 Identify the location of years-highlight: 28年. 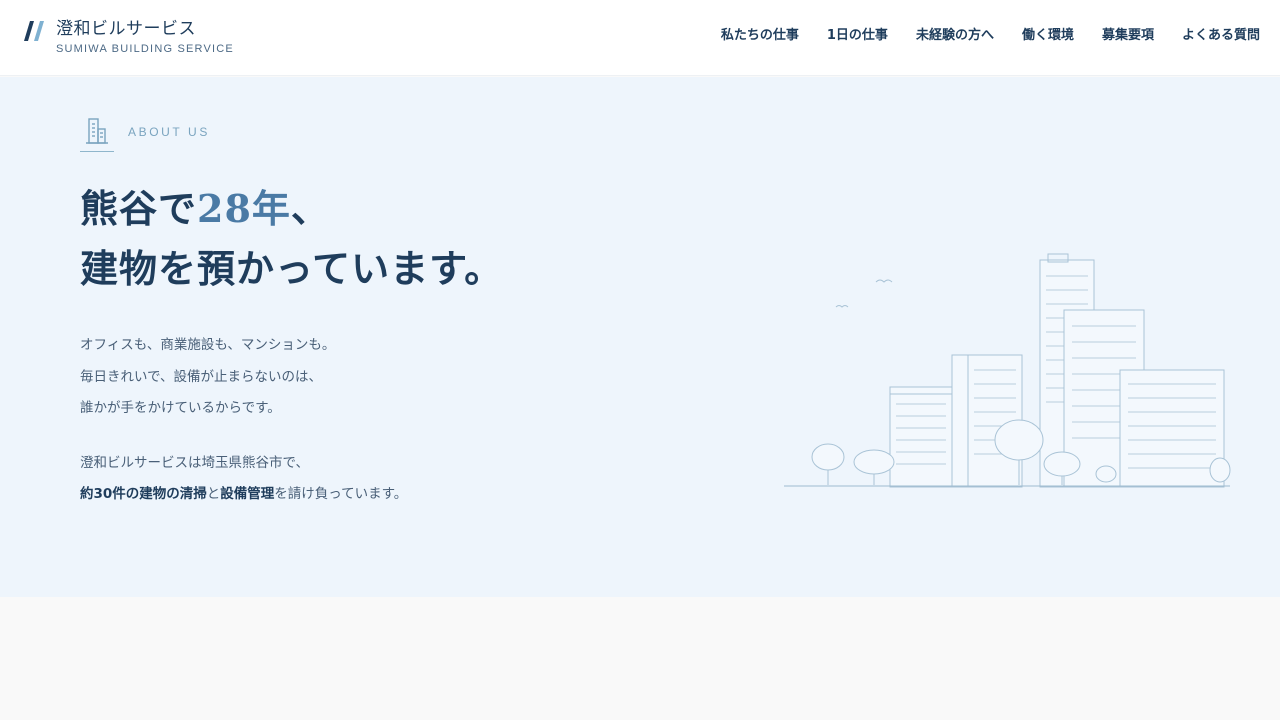
(244, 208).